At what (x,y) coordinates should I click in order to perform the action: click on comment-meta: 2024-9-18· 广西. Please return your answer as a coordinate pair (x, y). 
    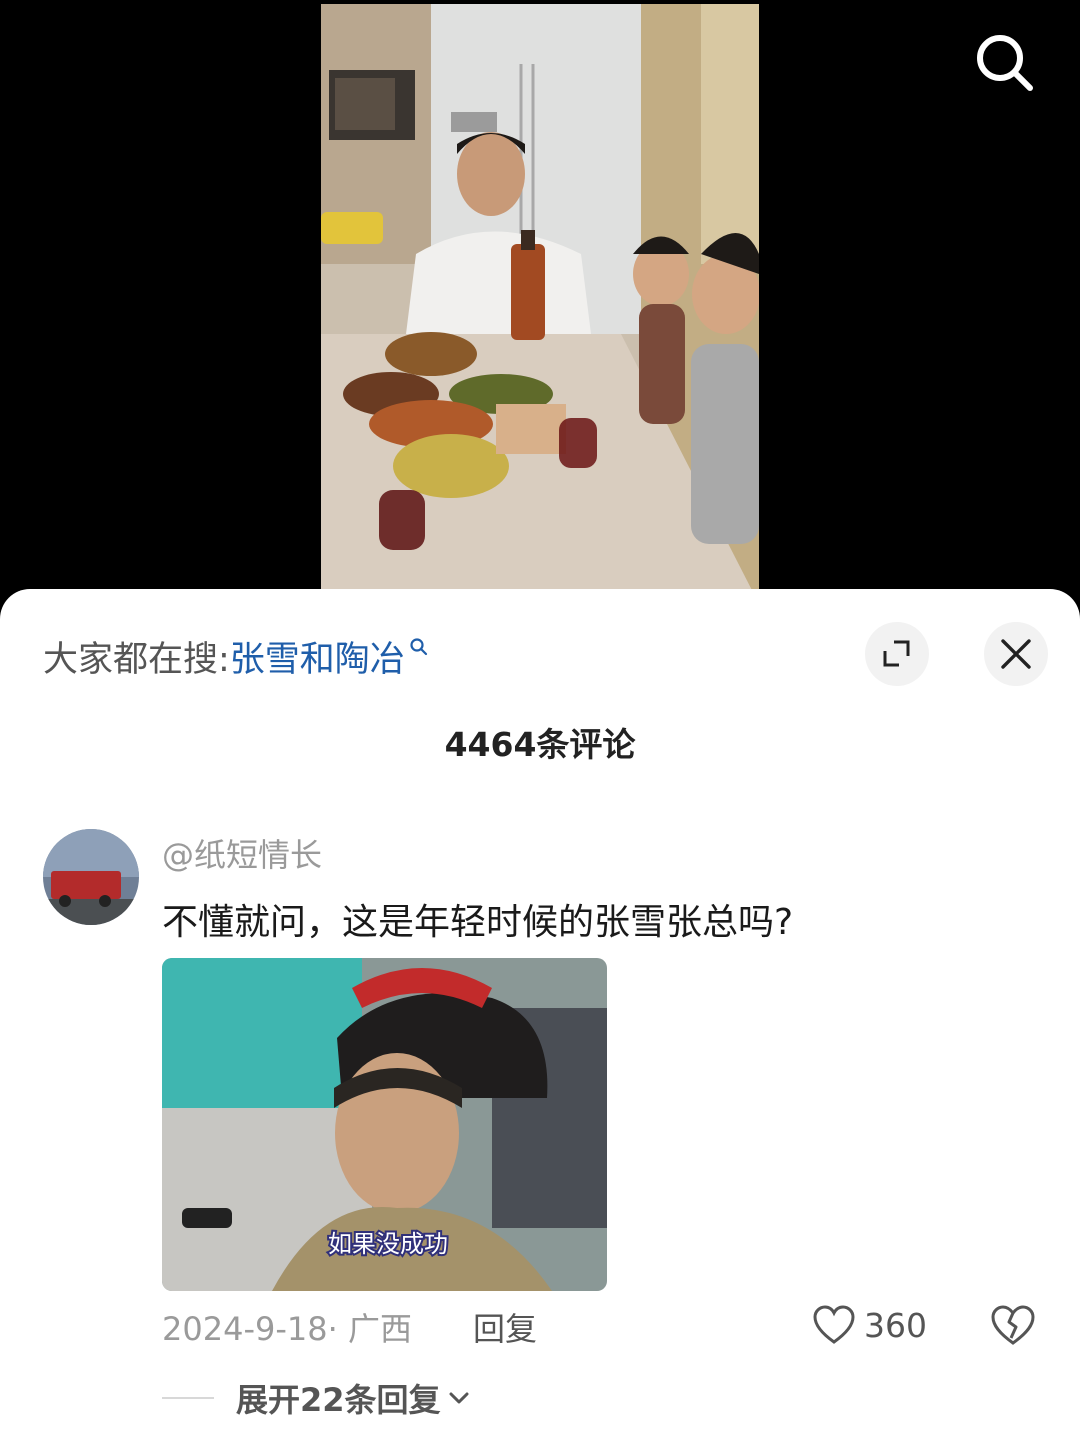
    Looking at the image, I should click on (287, 1327).